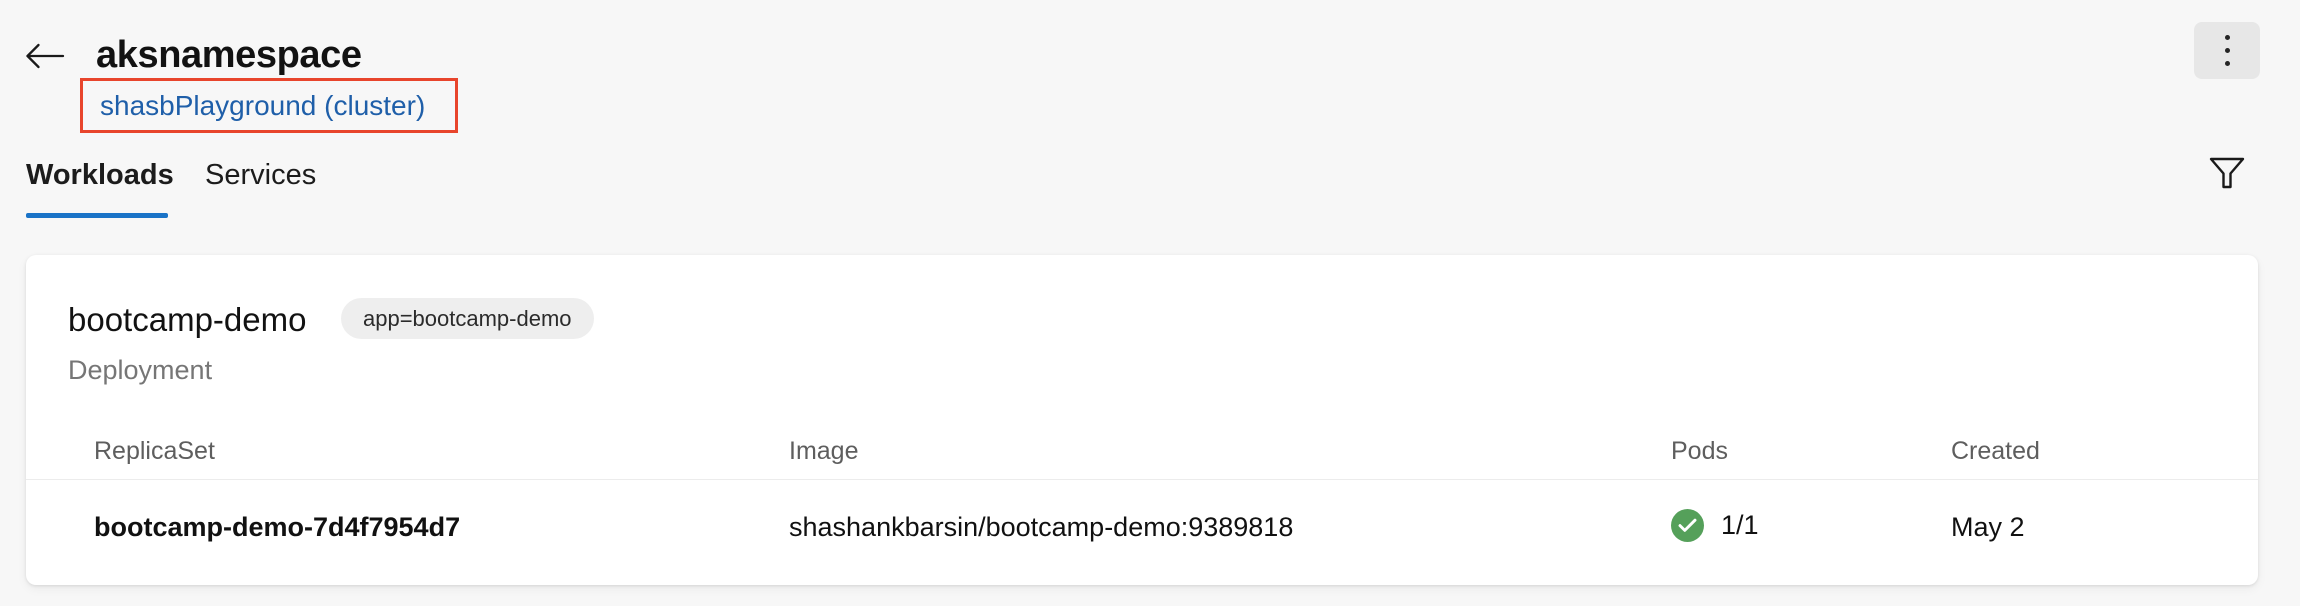  Describe the element at coordinates (229, 55) in the screenshot. I see `page-title: aksnamespace` at that location.